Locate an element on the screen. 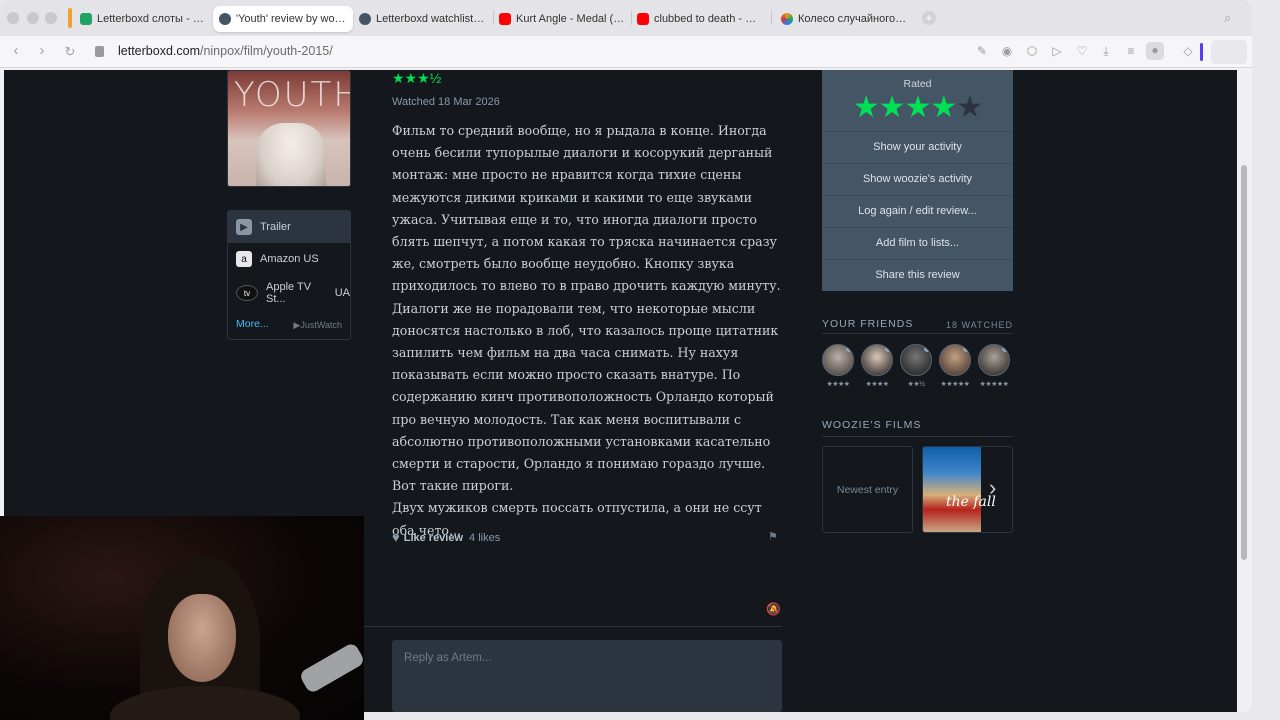  woozie-films-title: WOOZIE'S FILMS is located at coordinates (871, 425).